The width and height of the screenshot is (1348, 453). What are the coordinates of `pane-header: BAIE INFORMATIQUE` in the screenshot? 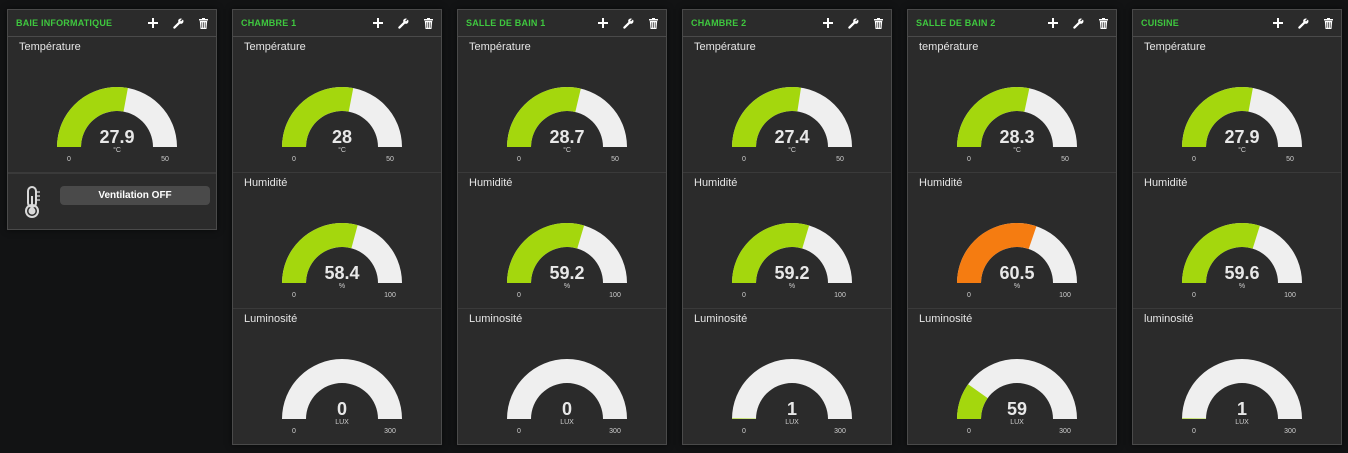 It's located at (112, 23).